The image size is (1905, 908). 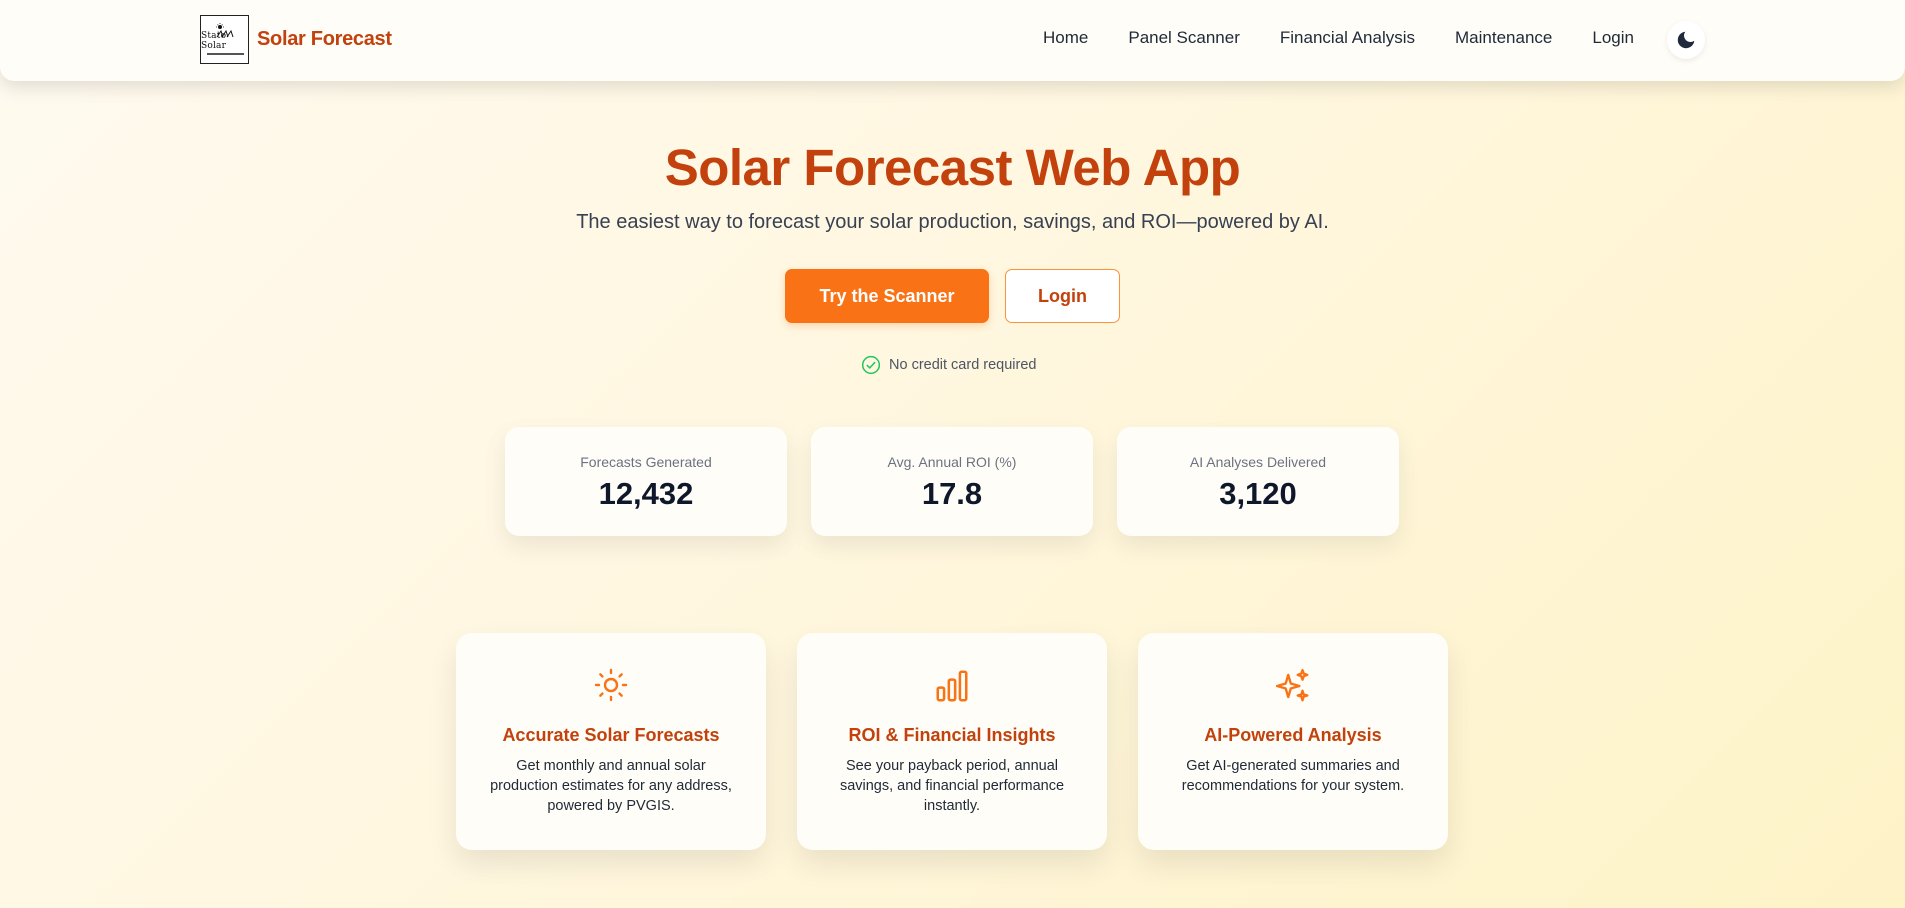 What do you see at coordinates (871, 365) in the screenshot?
I see `check-circle-icon` at bounding box center [871, 365].